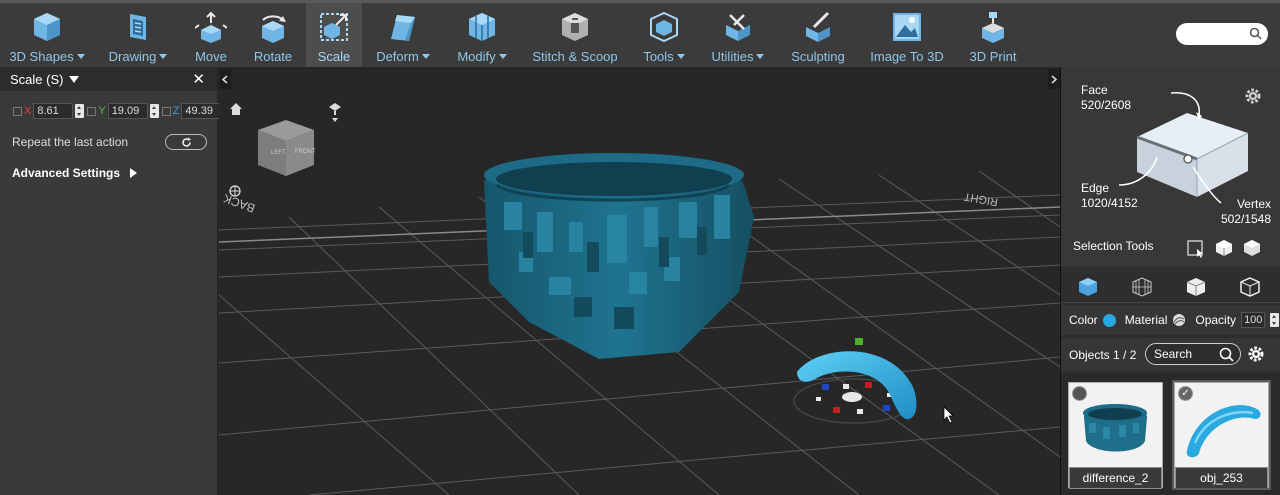  Describe the element at coordinates (211, 27) in the screenshot. I see `move-icon` at that location.